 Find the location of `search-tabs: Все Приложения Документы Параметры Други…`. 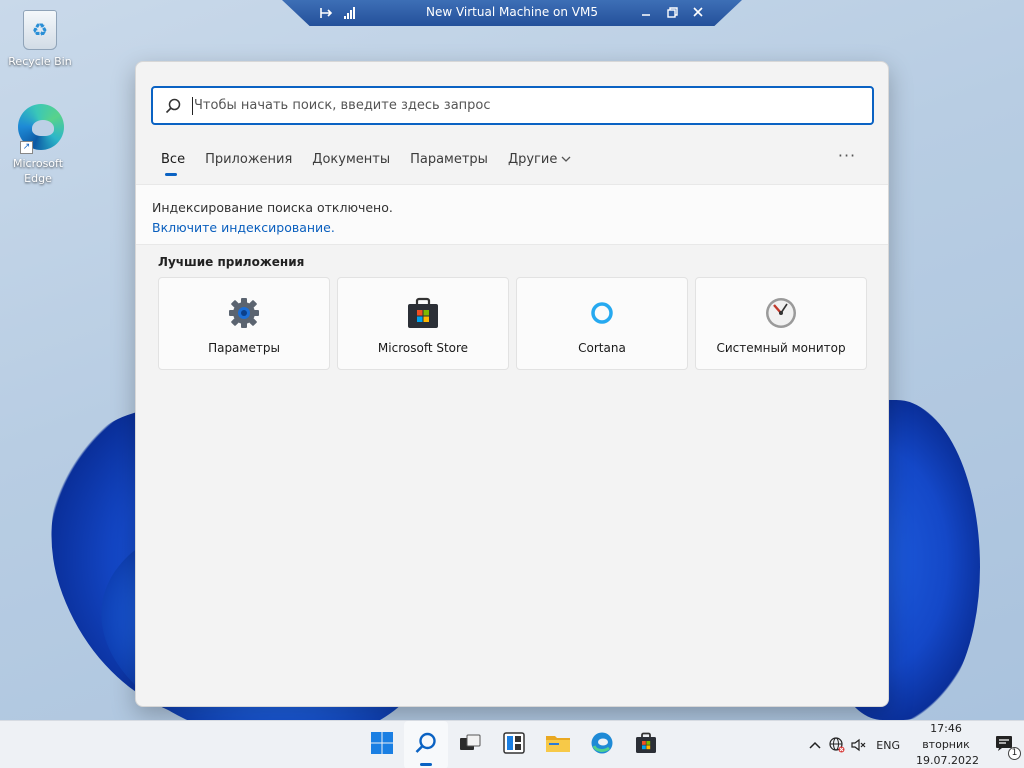

search-tabs: Все Приложения Документы Параметры Други… is located at coordinates (366, 164).